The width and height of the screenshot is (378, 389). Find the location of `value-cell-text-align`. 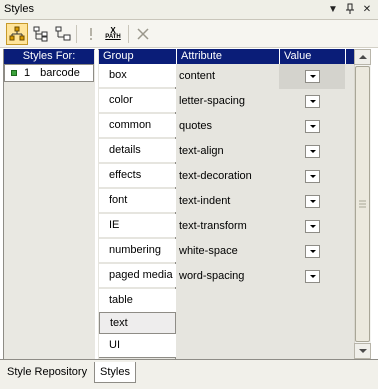

value-cell-text-align is located at coordinates (312, 151).